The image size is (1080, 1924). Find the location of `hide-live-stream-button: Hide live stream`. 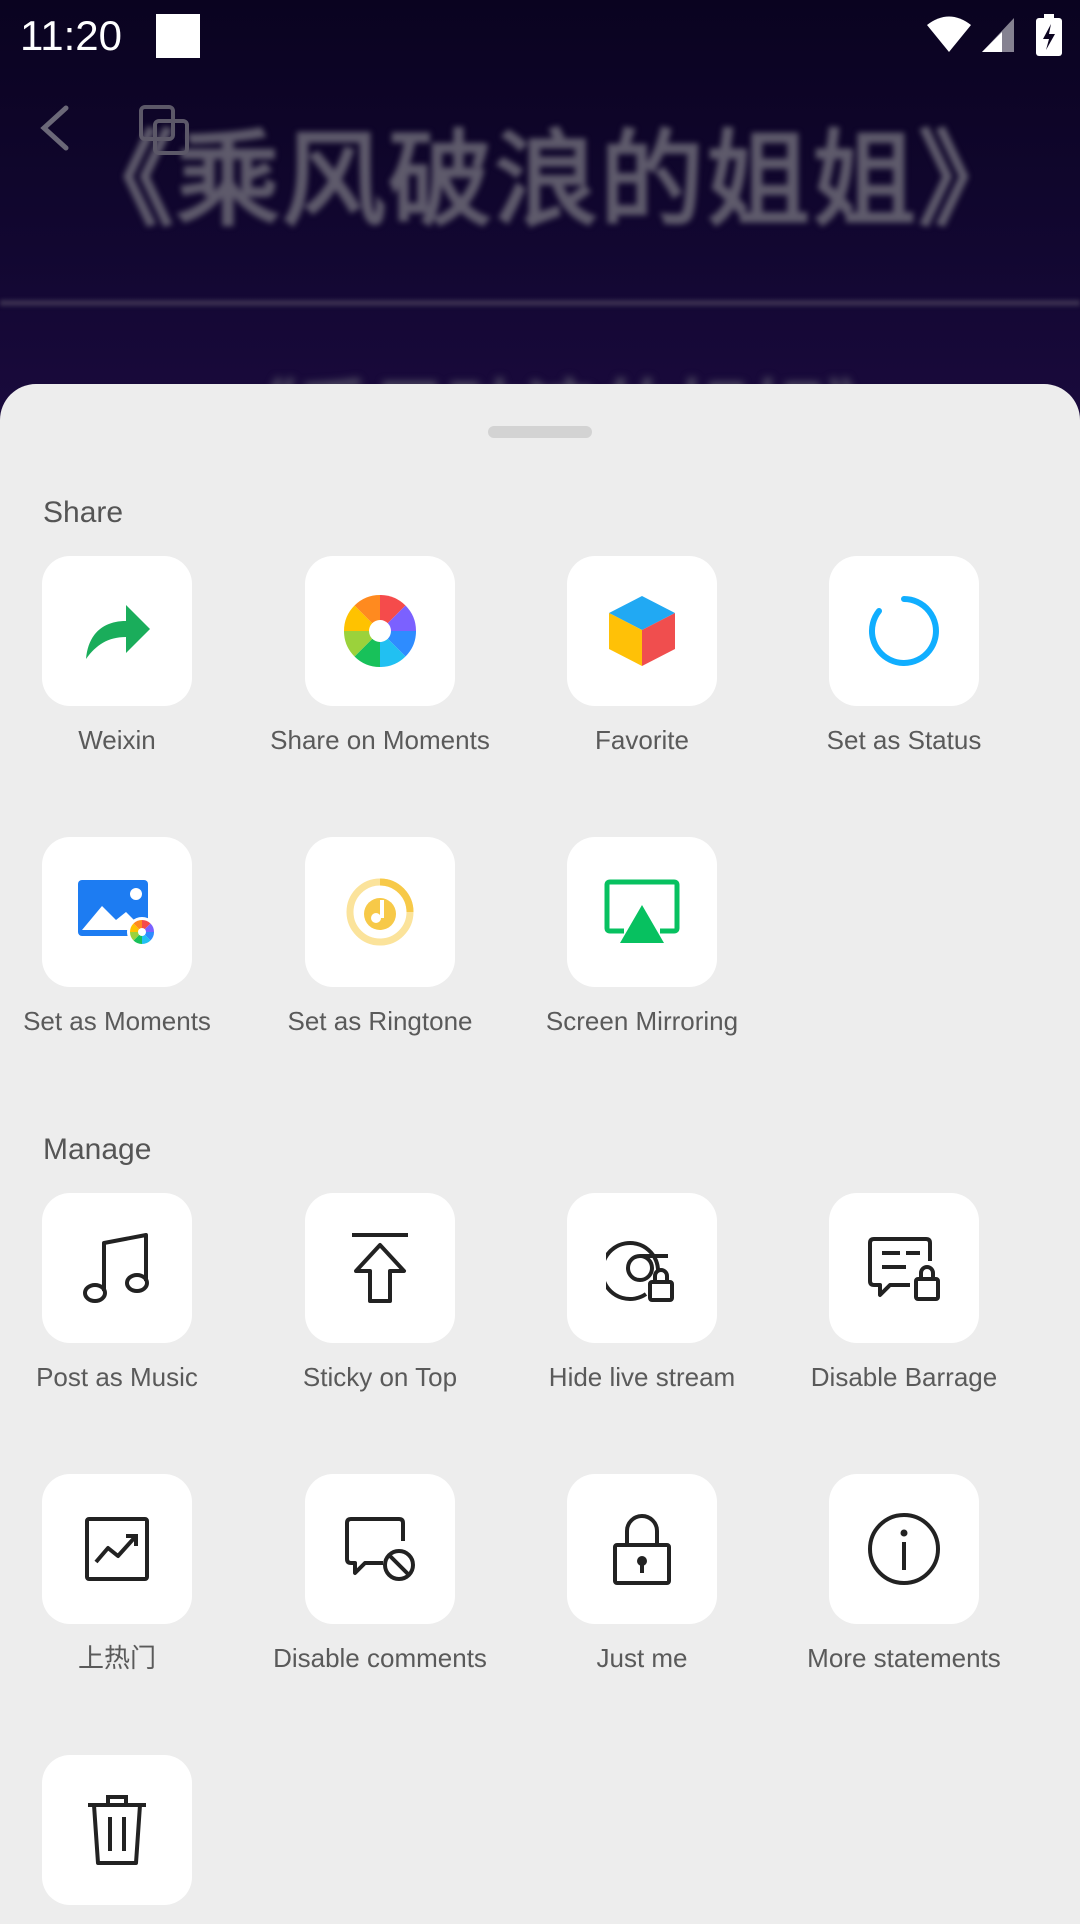

hide-live-stream-button: Hide live stream is located at coordinates (642, 1294).